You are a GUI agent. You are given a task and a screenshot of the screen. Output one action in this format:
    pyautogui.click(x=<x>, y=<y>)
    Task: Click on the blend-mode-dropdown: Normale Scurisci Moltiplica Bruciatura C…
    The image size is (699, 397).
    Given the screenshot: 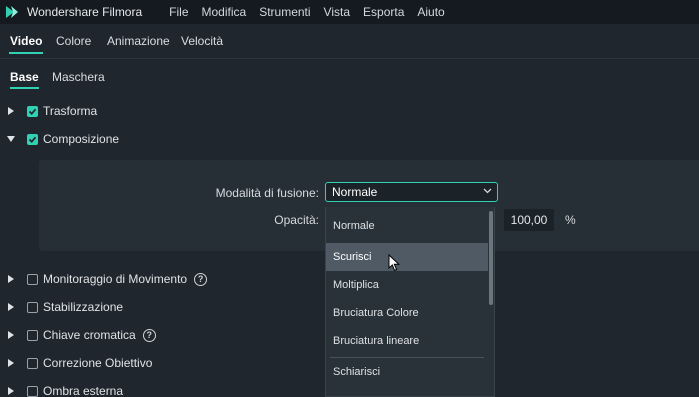 What is the action you would take?
    pyautogui.click(x=410, y=302)
    